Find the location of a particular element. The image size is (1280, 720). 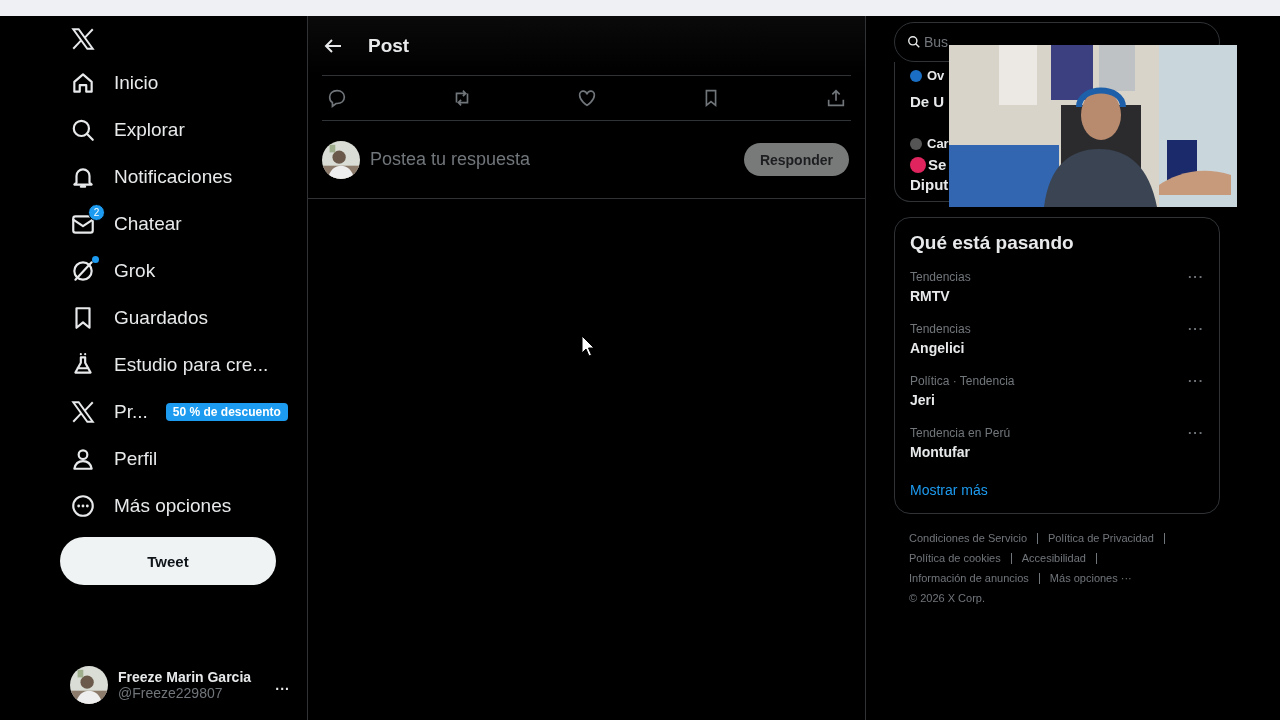

back-arrow-icon is located at coordinates (333, 45).